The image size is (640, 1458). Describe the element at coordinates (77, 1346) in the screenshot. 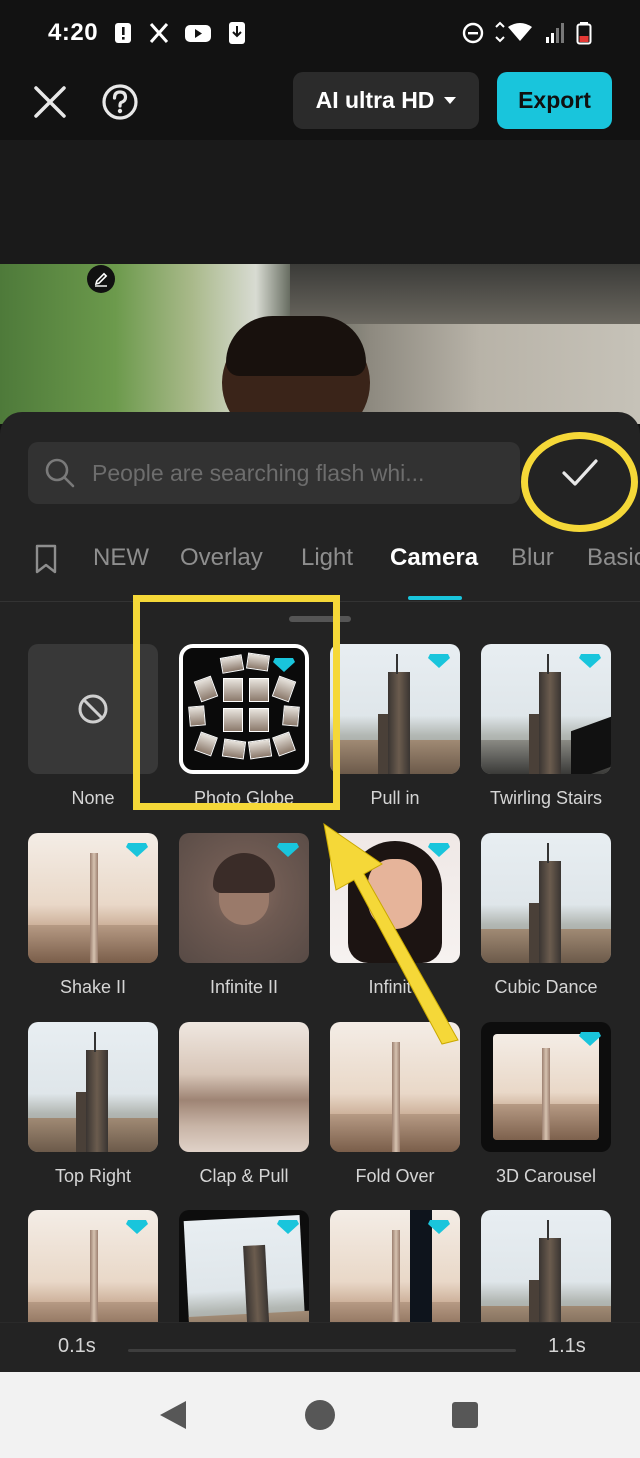

I see `speed-min-label: 0.1s` at that location.